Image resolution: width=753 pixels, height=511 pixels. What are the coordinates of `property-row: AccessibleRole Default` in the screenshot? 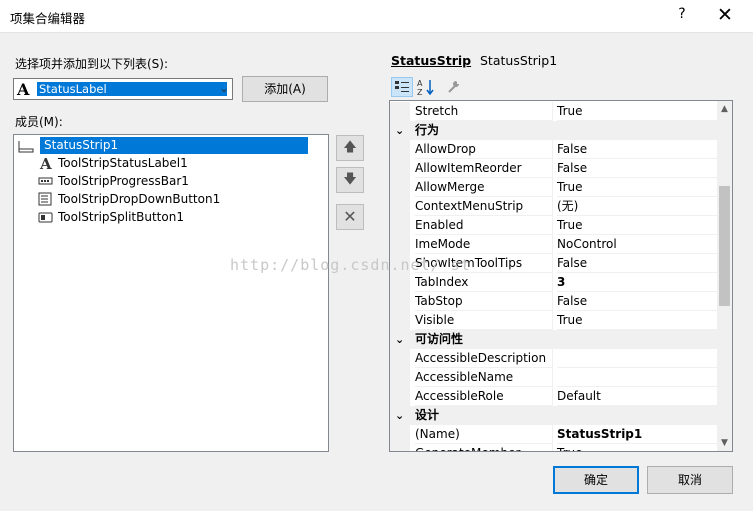 It's located at (553, 396).